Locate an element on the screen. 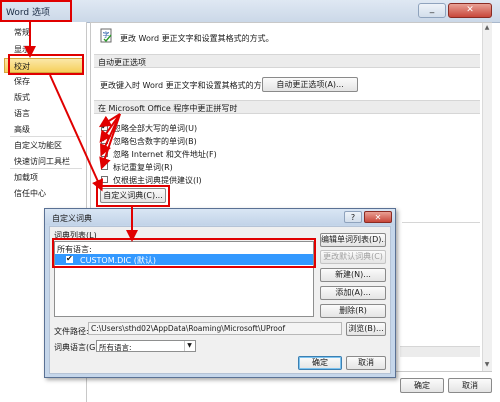  arrow-proofing-to-button is located at coordinates (76, 133).